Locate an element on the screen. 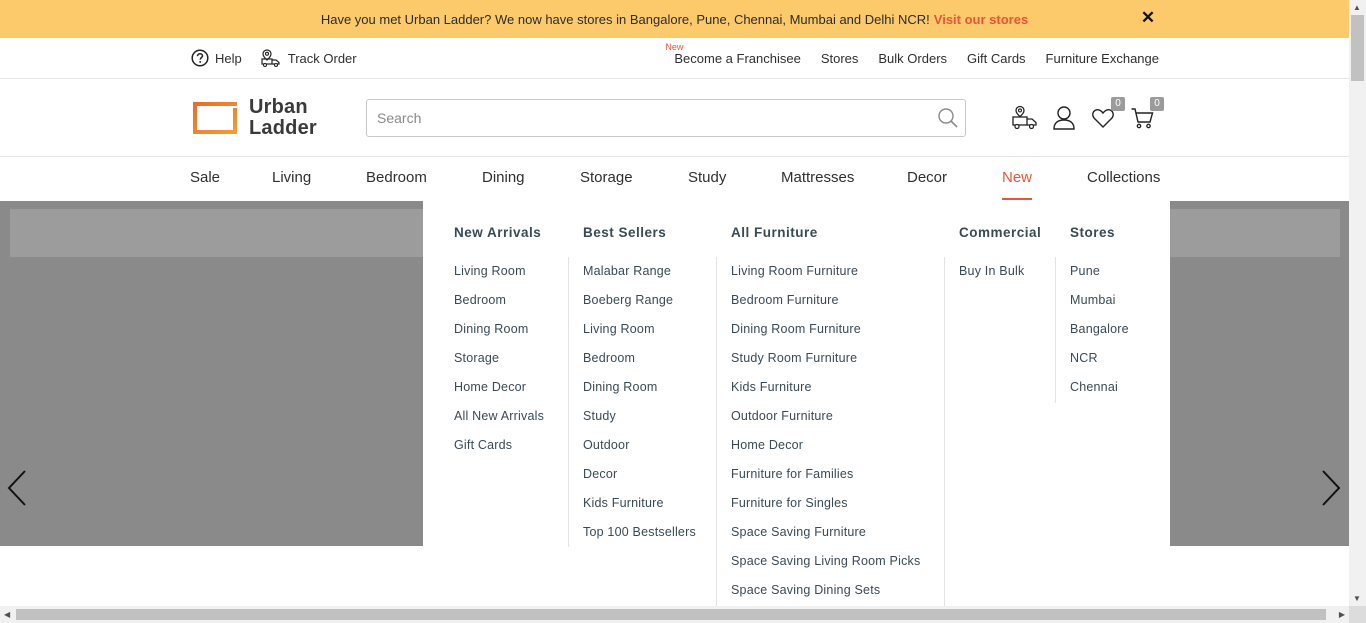 The width and height of the screenshot is (1366, 623). store-locator-button is located at coordinates (1025, 118).